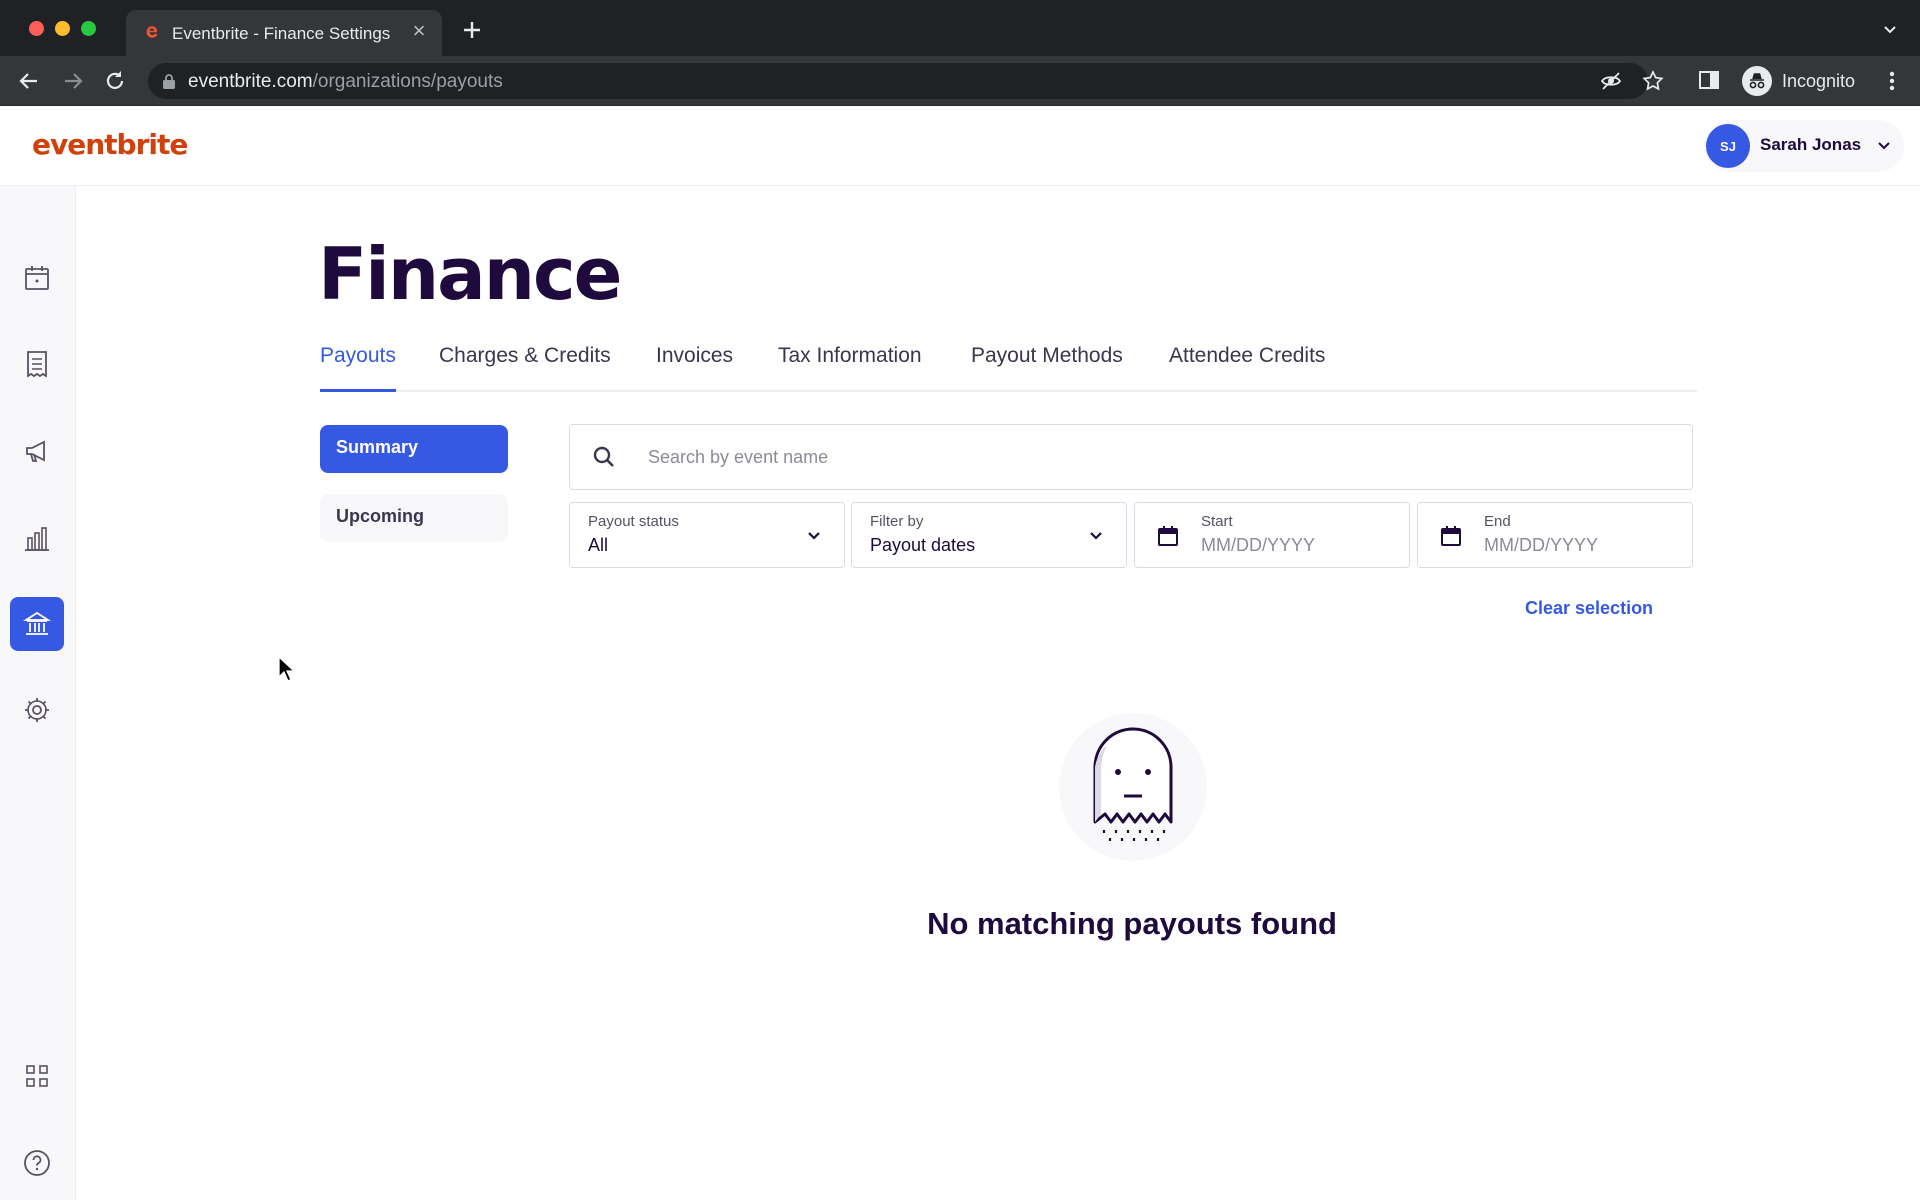 The width and height of the screenshot is (1920, 1200). What do you see at coordinates (250, 81) in the screenshot?
I see `url-domain: eventbrite.com` at bounding box center [250, 81].